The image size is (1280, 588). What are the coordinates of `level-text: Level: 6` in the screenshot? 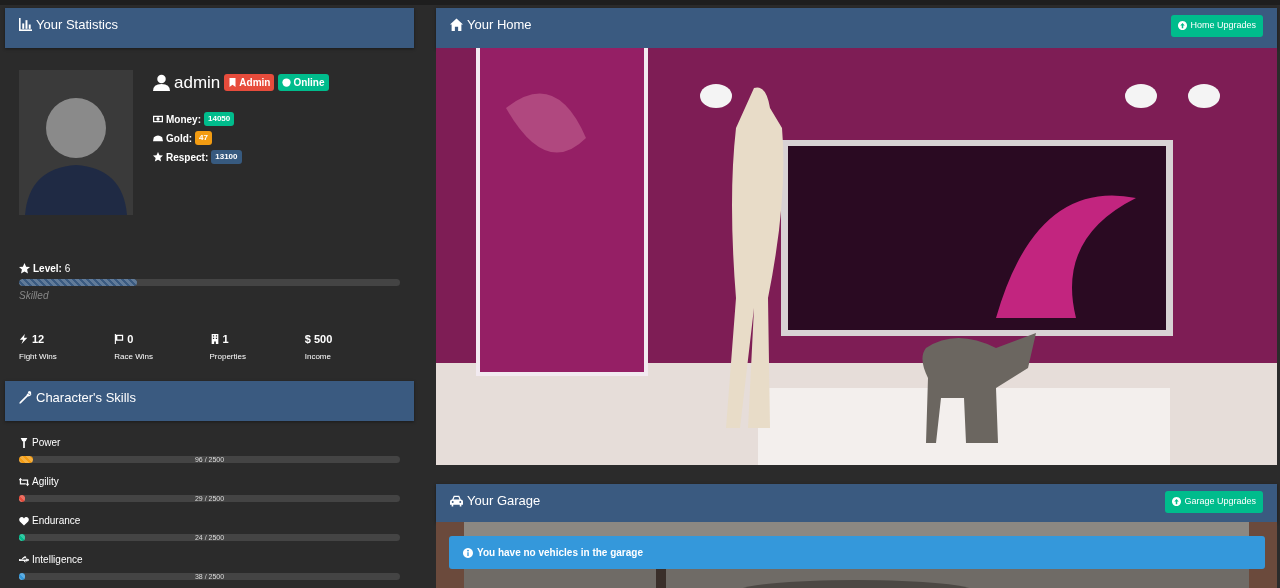 It's located at (52, 269).